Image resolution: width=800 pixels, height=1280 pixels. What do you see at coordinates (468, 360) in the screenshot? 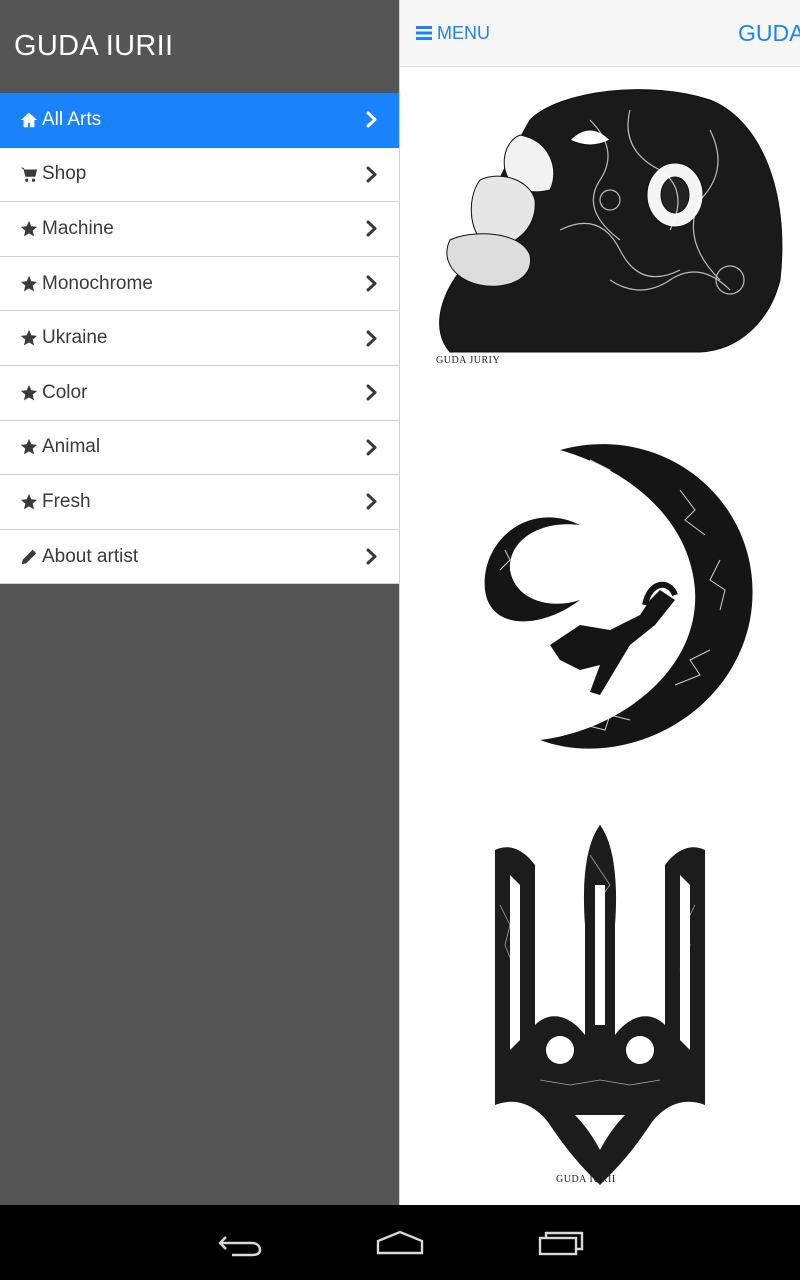
I see `artwork-signature: GUDA JURIY` at bounding box center [468, 360].